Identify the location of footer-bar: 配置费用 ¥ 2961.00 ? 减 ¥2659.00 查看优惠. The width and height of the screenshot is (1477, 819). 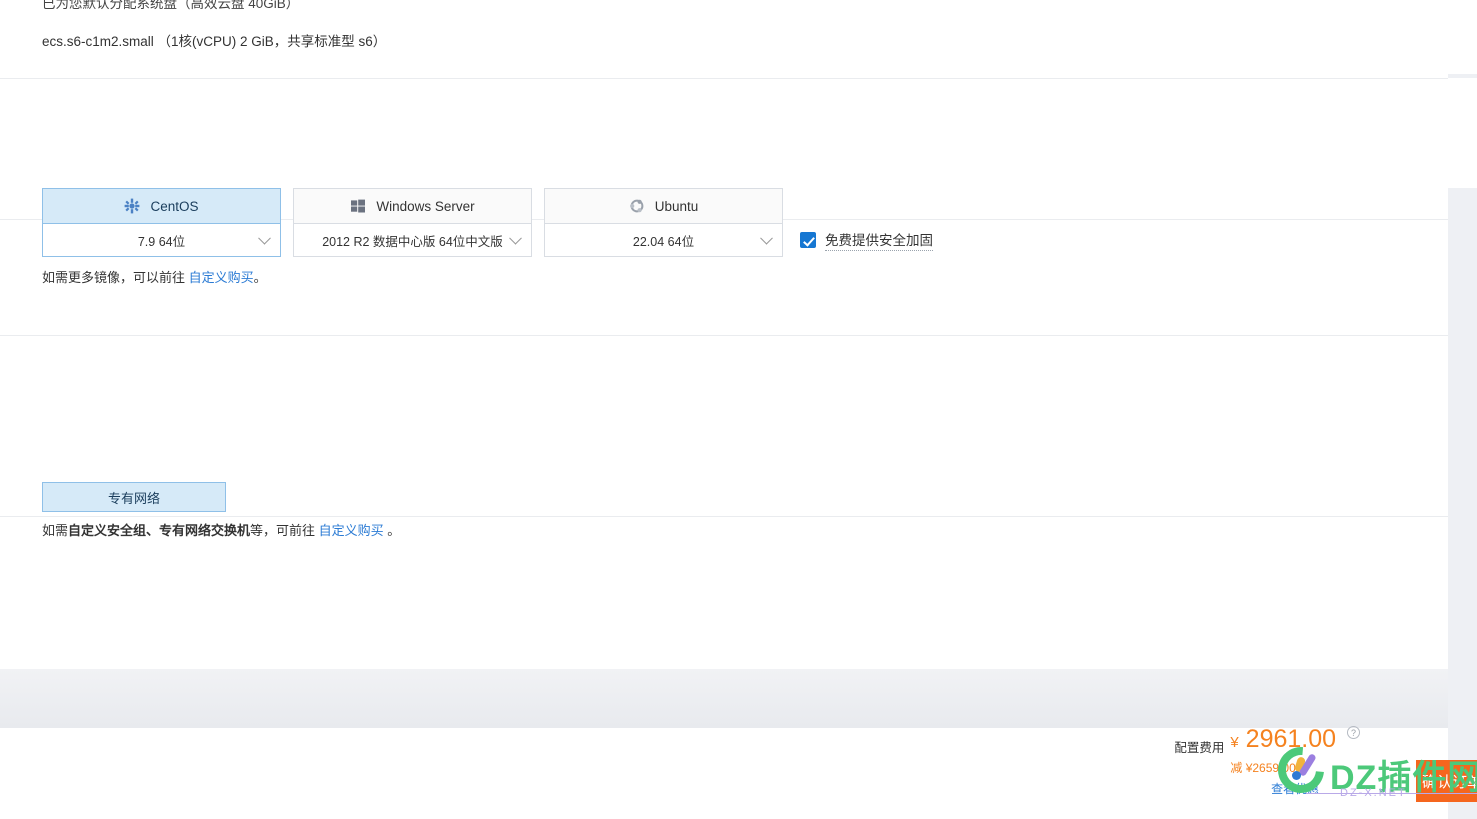
(724, 772).